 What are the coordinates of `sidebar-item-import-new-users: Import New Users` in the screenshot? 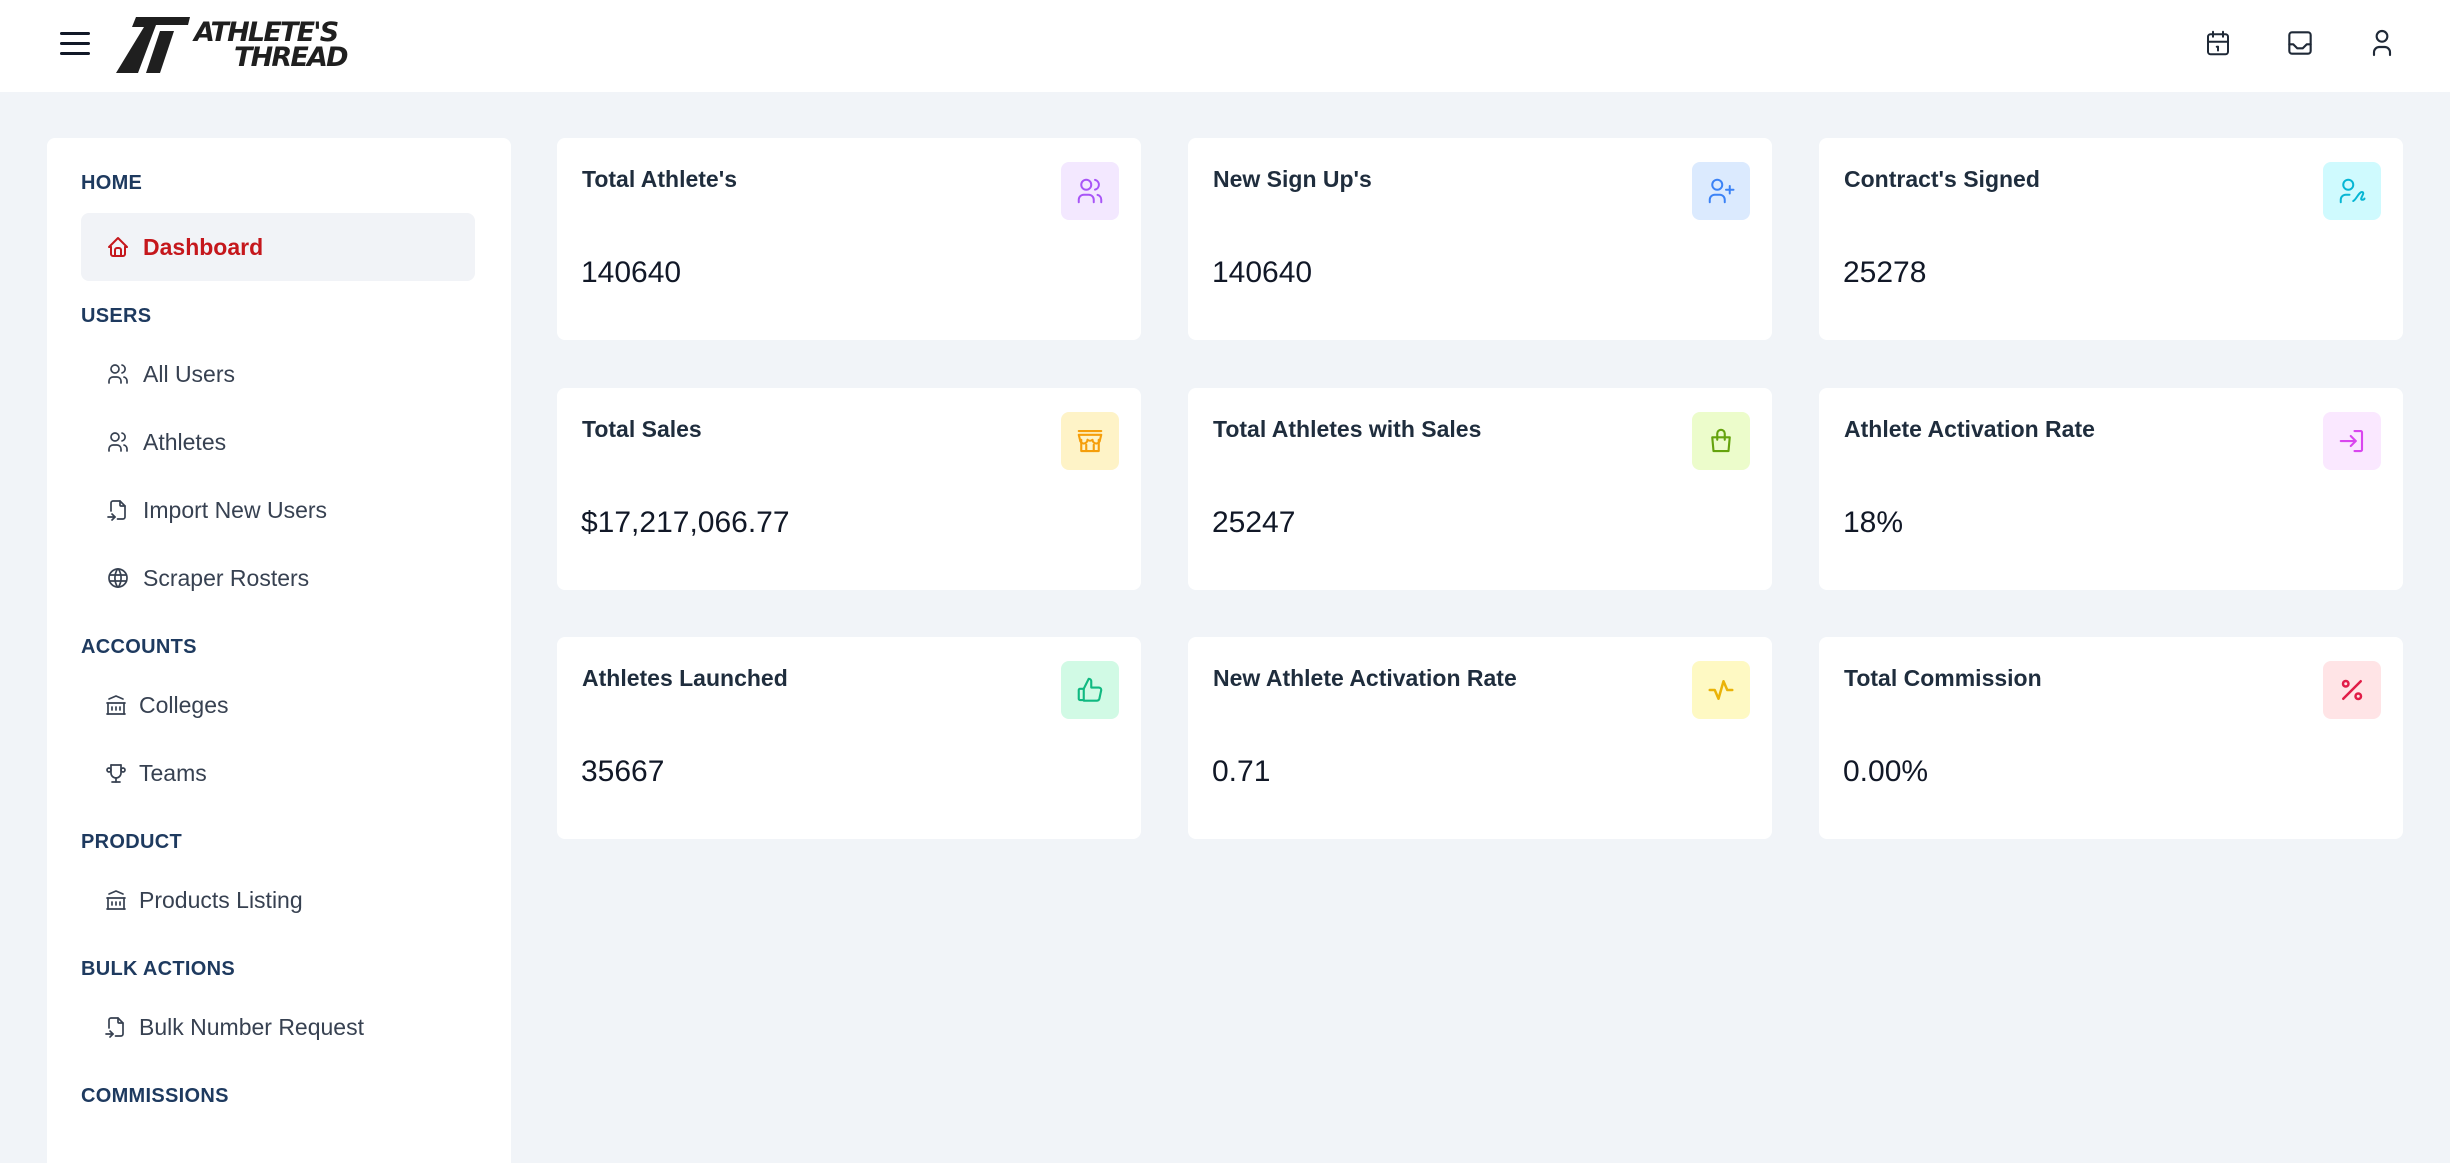 It's located at (278, 510).